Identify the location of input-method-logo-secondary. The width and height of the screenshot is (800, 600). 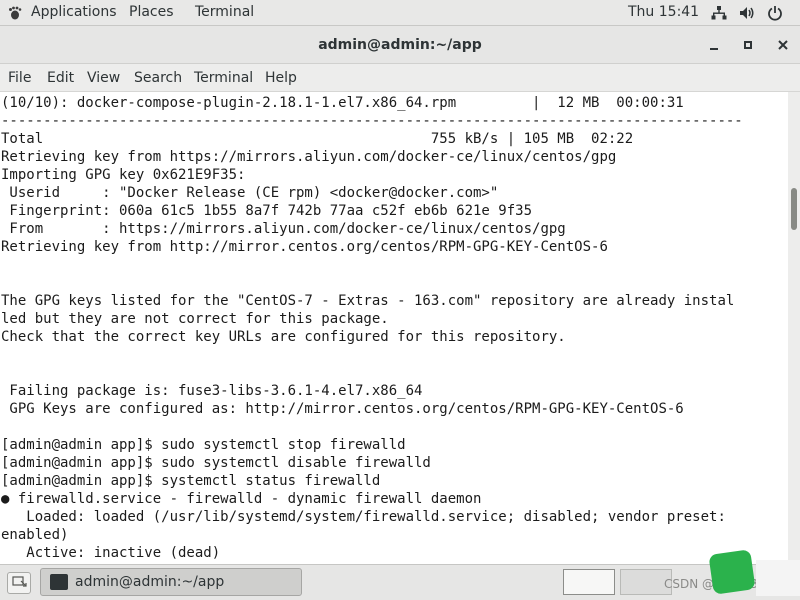
(778, 578).